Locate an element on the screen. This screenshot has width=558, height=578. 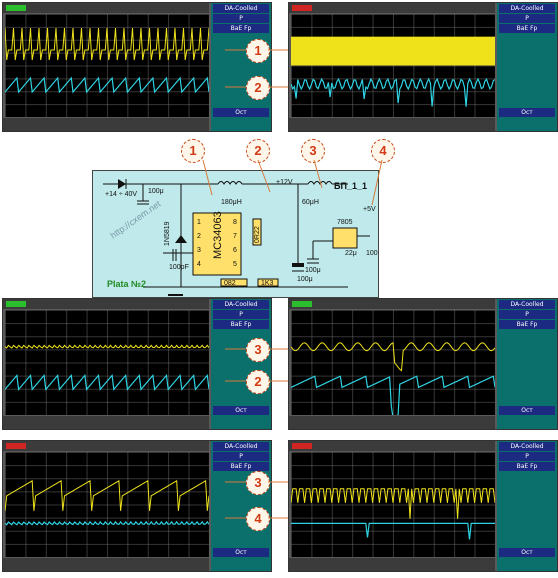
callout-4-mid: 4 is located at coordinates (383, 151).